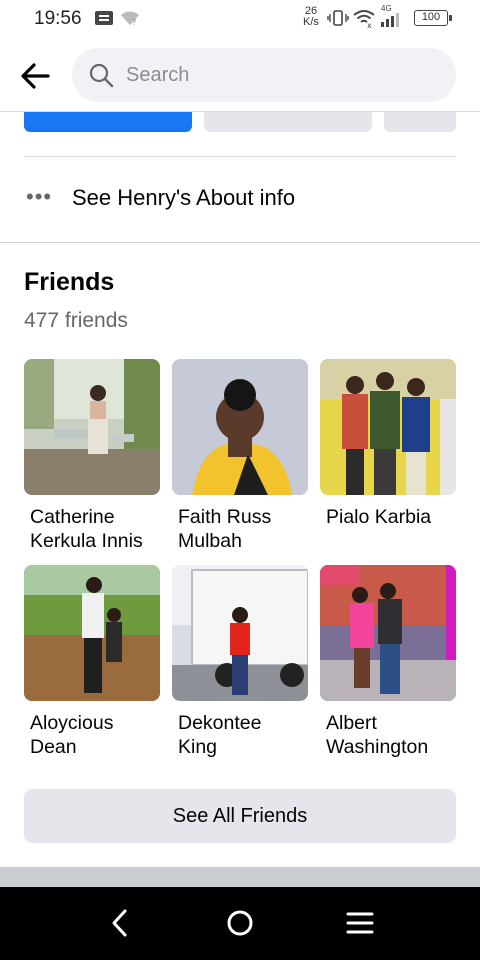 The width and height of the screenshot is (480, 960). I want to click on friend-card: Catherine Kerkula Innis, so click(92, 456).